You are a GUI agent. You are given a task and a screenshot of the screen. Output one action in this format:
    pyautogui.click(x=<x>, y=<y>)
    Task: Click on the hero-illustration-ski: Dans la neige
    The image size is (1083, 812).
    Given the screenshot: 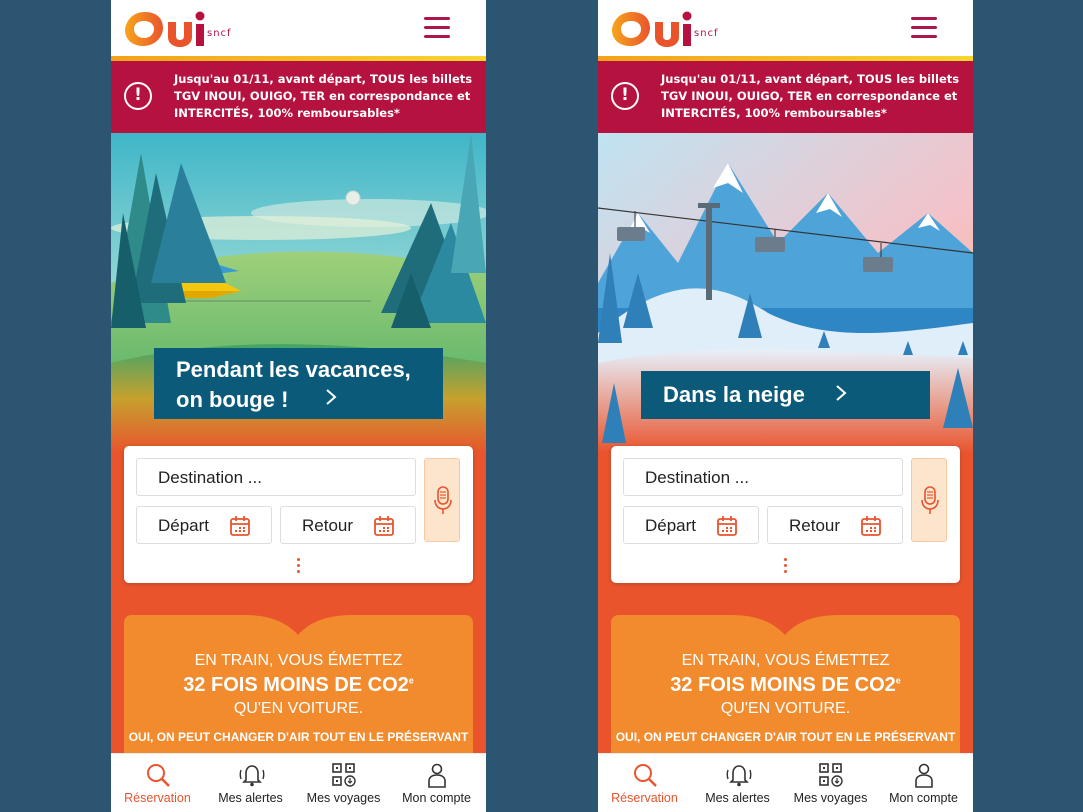 What is the action you would take?
    pyautogui.click(x=785, y=293)
    